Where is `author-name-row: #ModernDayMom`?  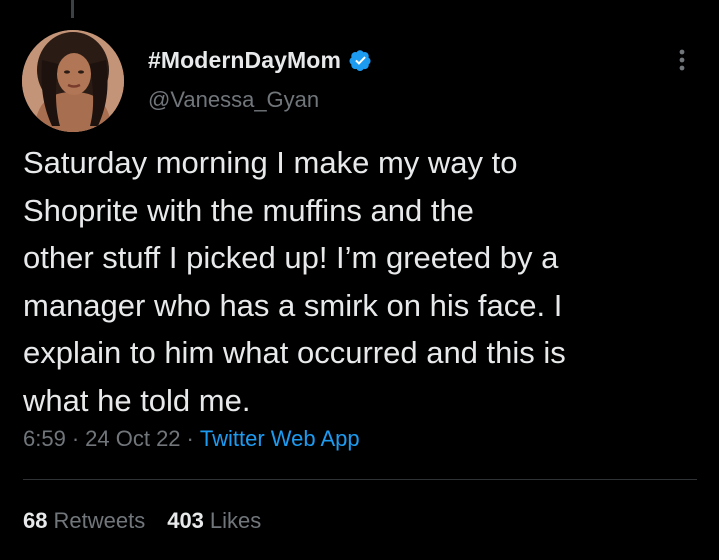 author-name-row: #ModernDayMom is located at coordinates (260, 60).